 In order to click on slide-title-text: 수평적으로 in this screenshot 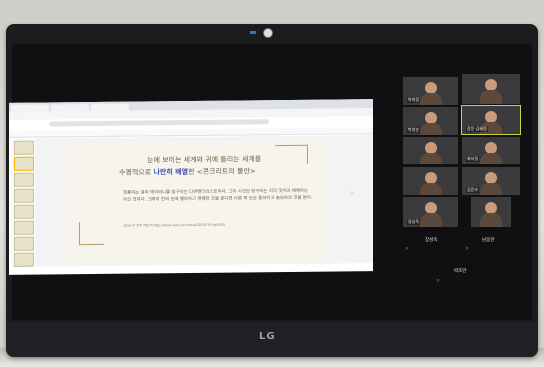, I will do `click(136, 172)`.